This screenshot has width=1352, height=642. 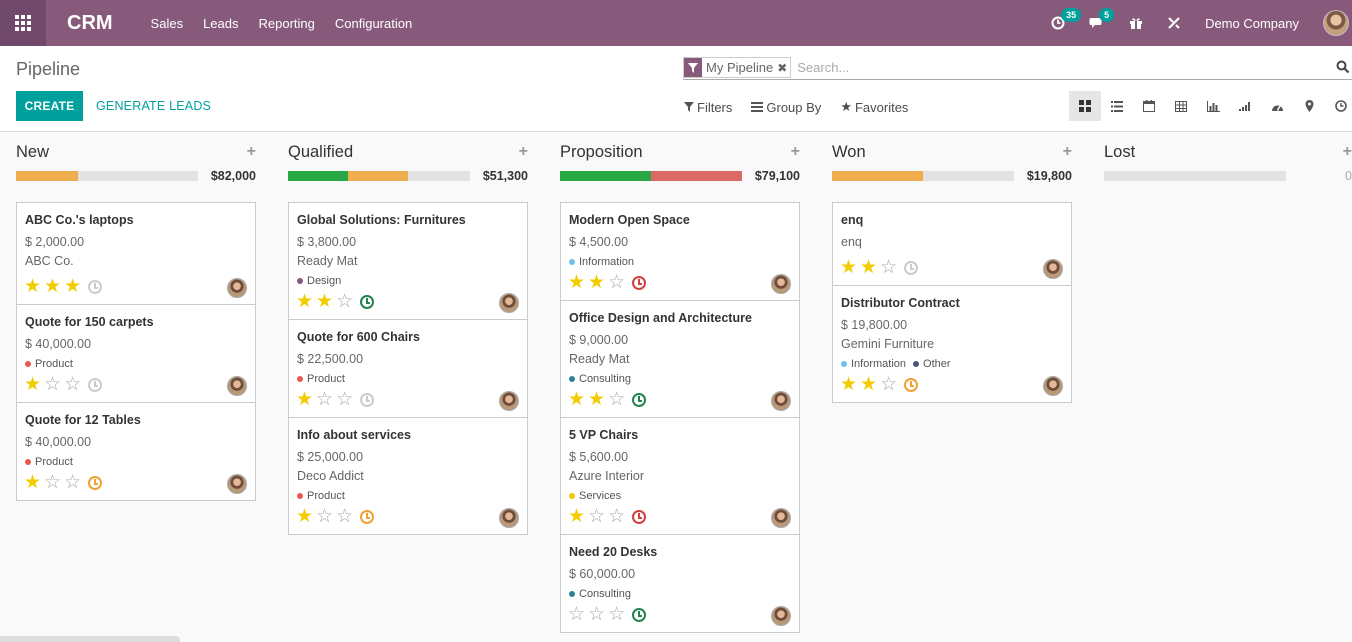 What do you see at coordinates (1277, 106) in the screenshot?
I see `dashboard-view-button` at bounding box center [1277, 106].